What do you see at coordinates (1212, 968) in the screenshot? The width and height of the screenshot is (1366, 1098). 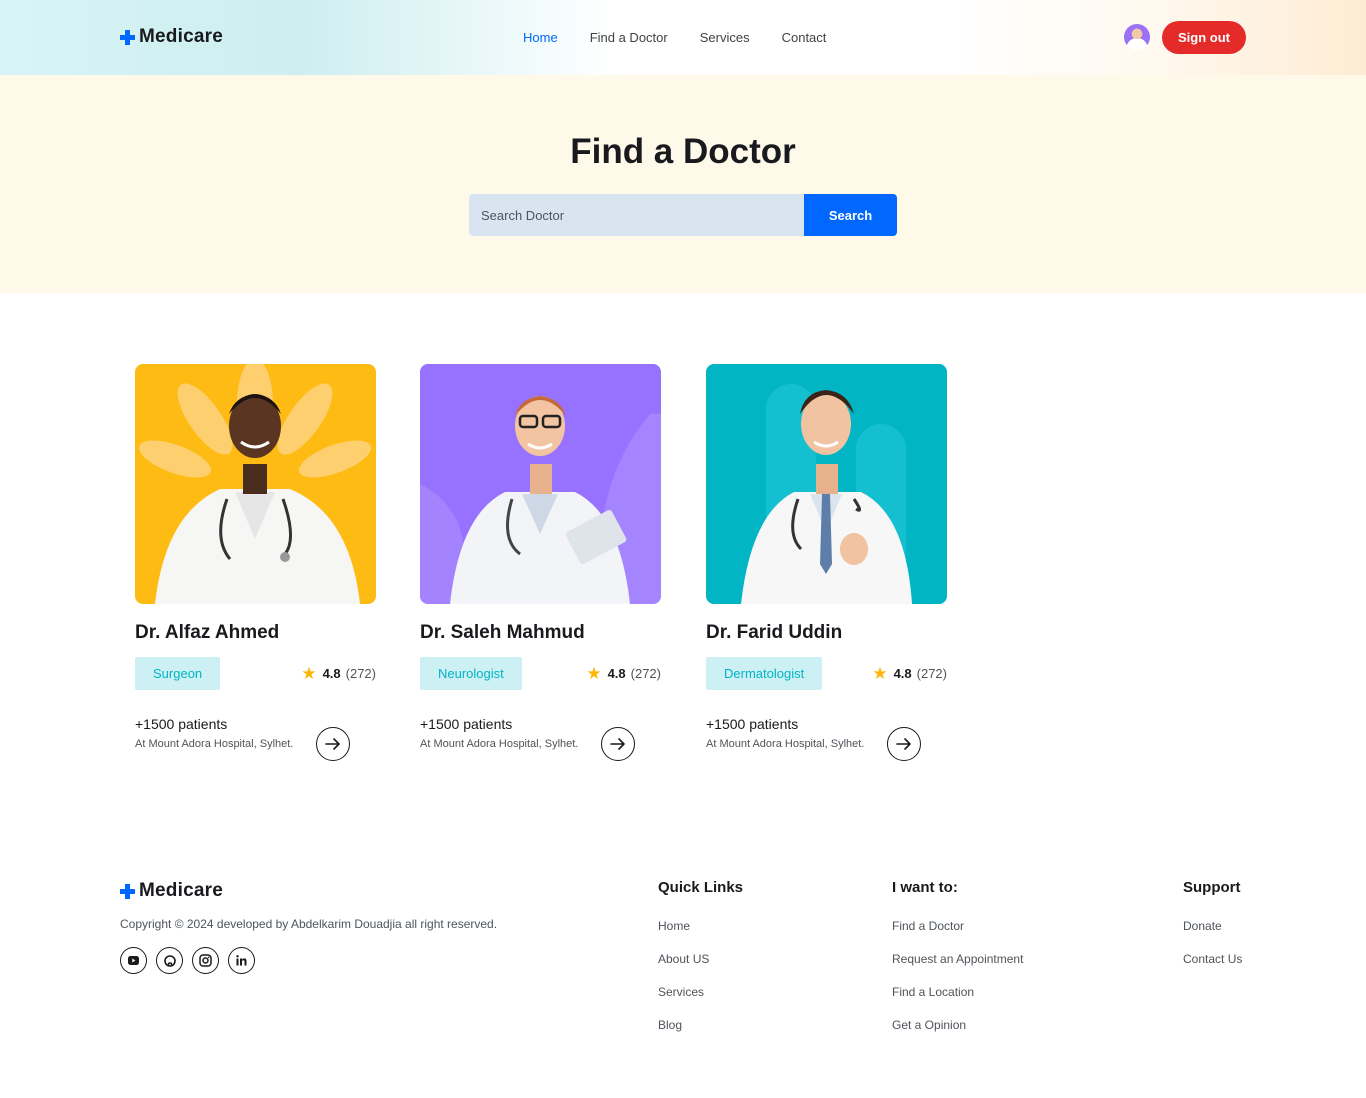 I see `footer-link-contact-us: Contact Us` at bounding box center [1212, 968].